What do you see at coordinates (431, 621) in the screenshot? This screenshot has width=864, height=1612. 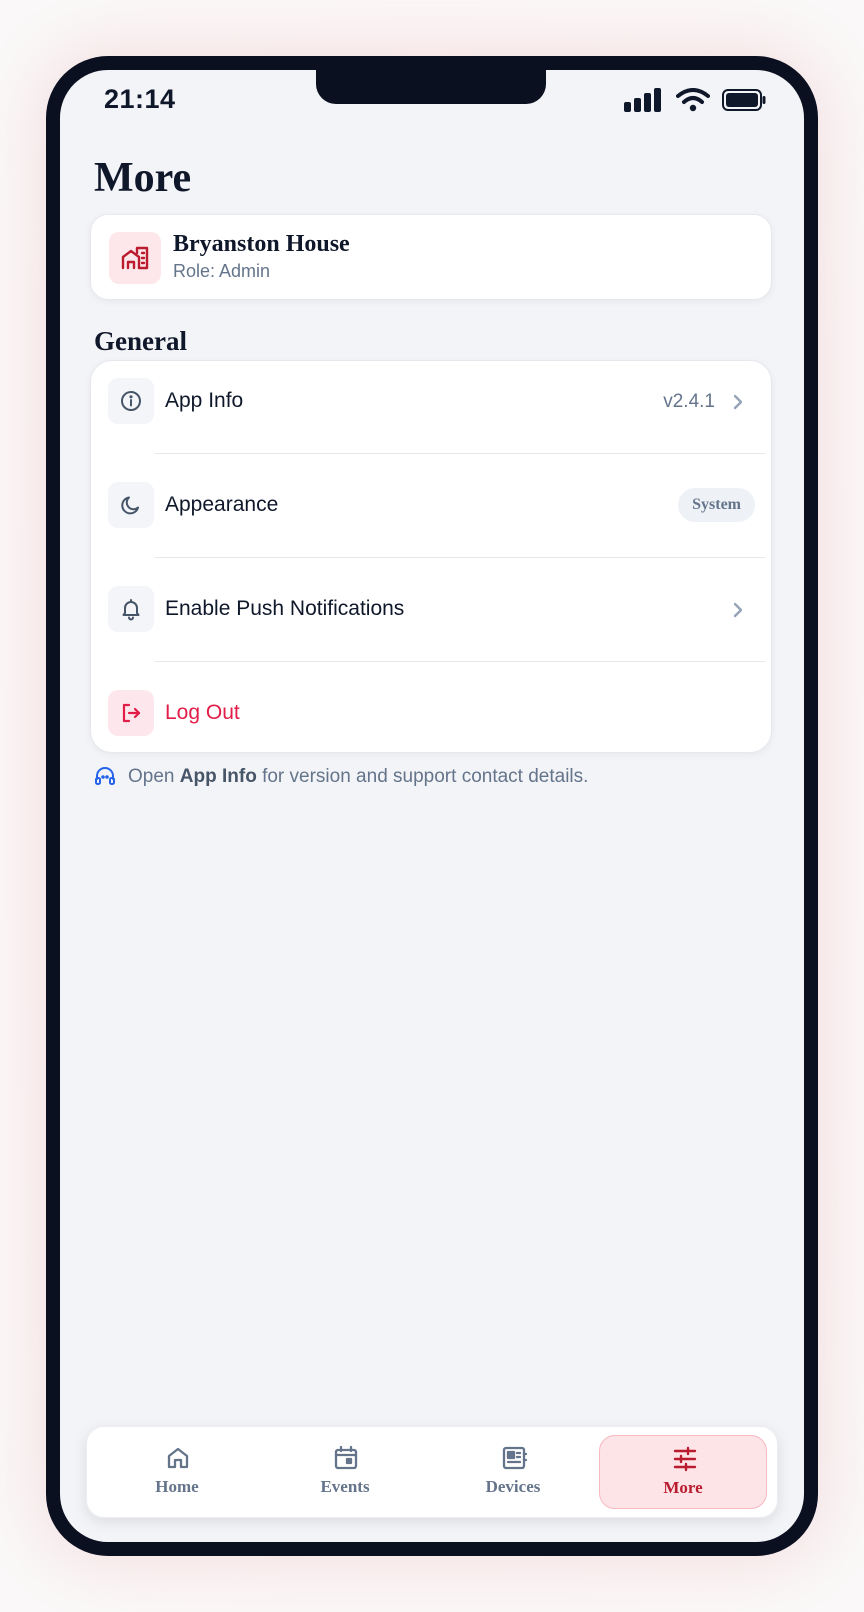 I see `settings-row-push-notifications: Enable Push Notifications` at bounding box center [431, 621].